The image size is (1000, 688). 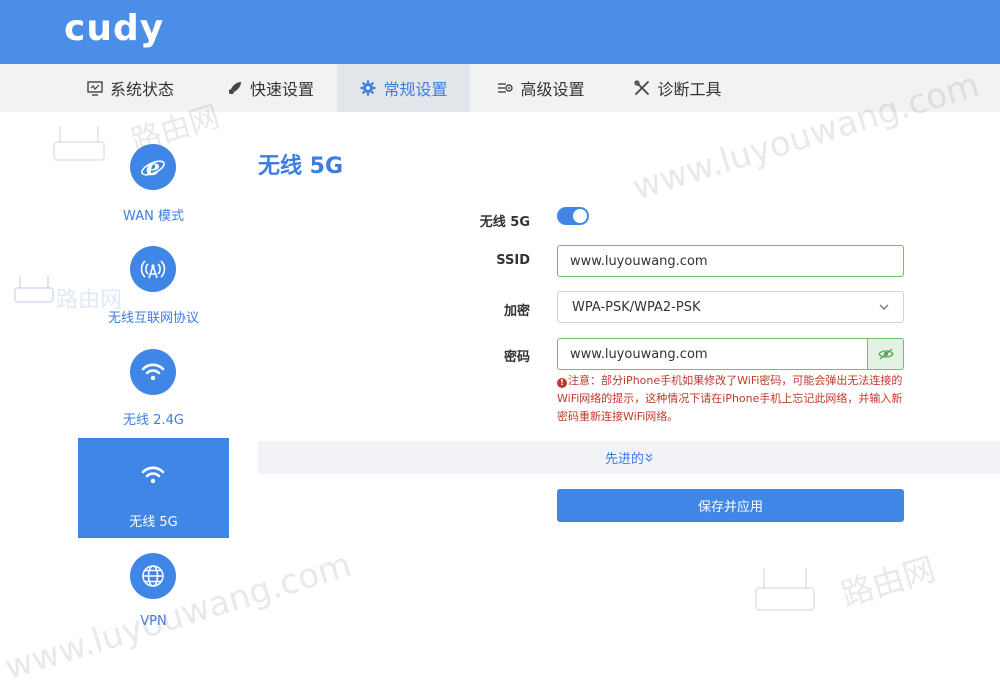 I want to click on wireless-toggle-label: 无线 5G, so click(x=504, y=222).